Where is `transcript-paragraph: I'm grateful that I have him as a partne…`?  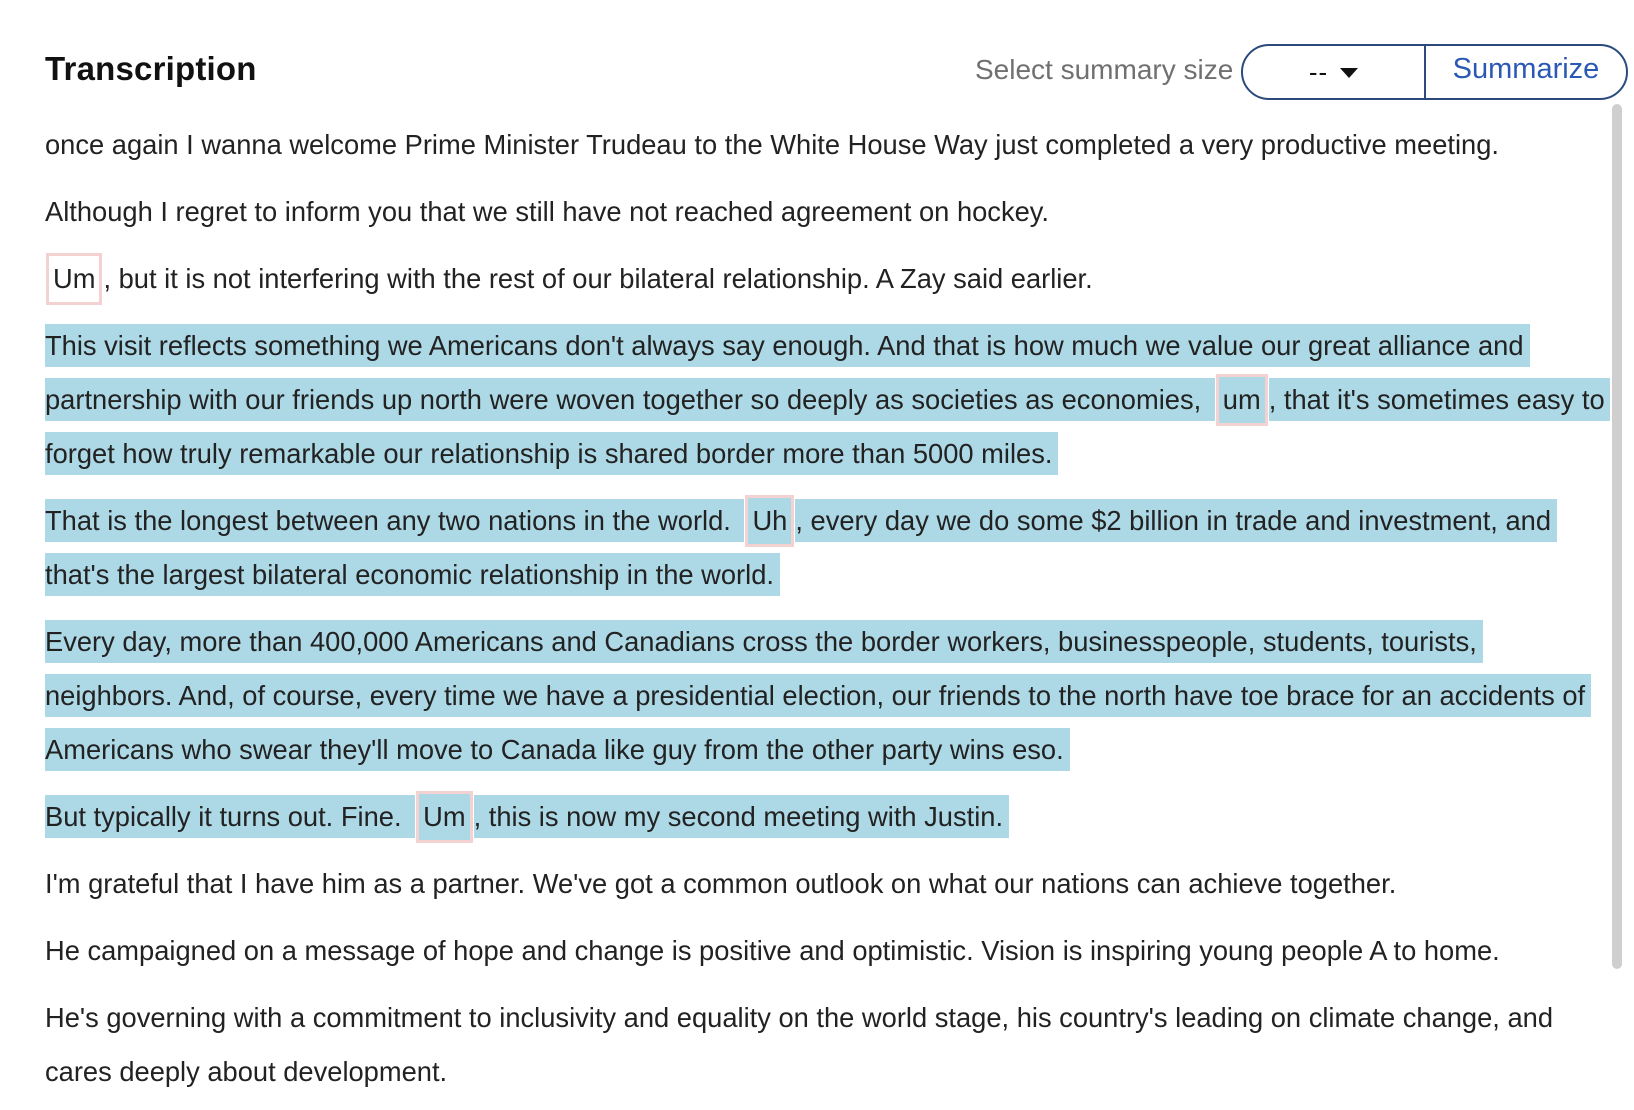 transcript-paragraph: I'm grateful that I have him as a partne… is located at coordinates (827, 884).